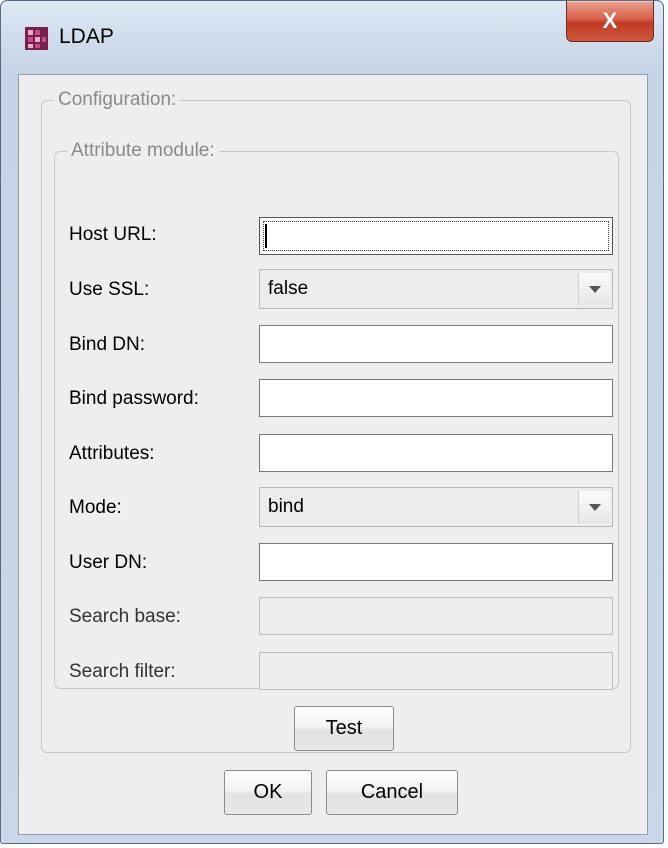 Image resolution: width=668 pixels, height=848 pixels. Describe the element at coordinates (95, 507) in the screenshot. I see `mode-label: Mode:` at that location.